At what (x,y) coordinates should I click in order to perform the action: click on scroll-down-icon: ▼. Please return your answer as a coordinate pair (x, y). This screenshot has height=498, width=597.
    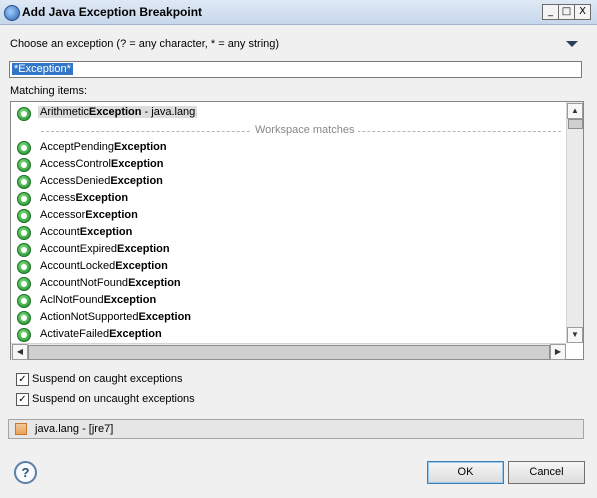
    Looking at the image, I should click on (575, 335).